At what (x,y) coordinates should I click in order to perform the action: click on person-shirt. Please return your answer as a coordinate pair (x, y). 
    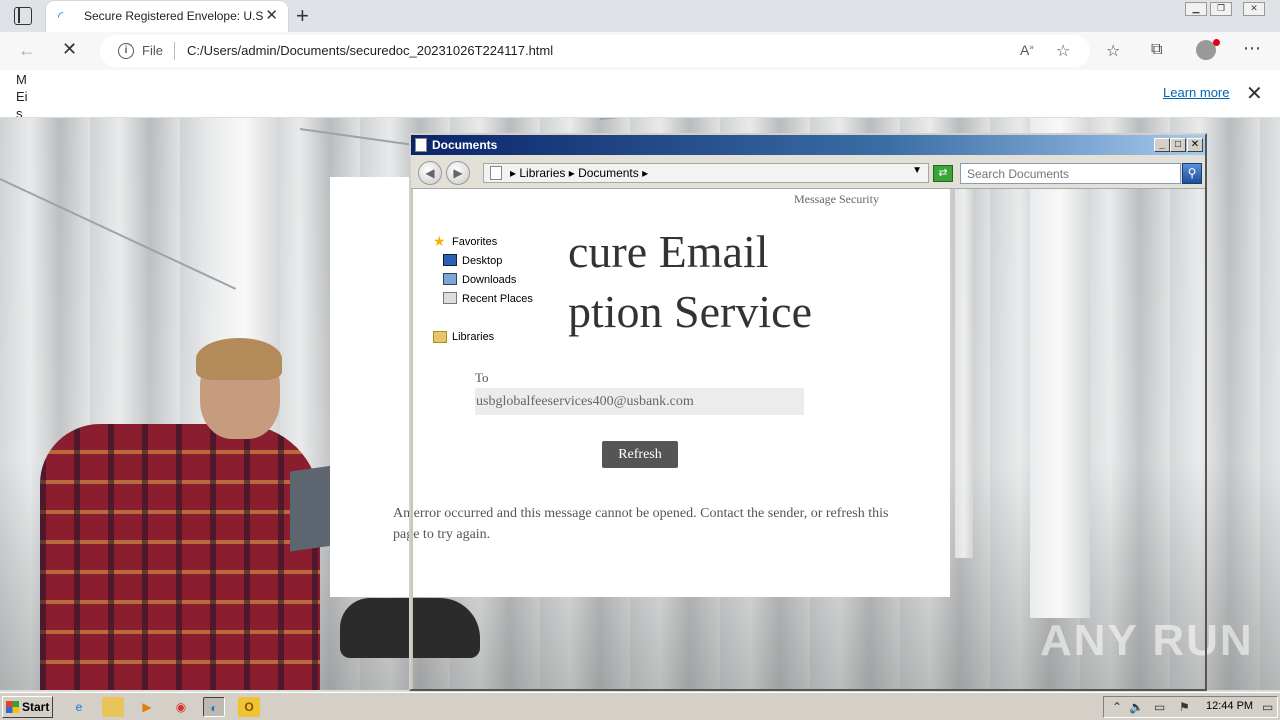
    Looking at the image, I should click on (180, 557).